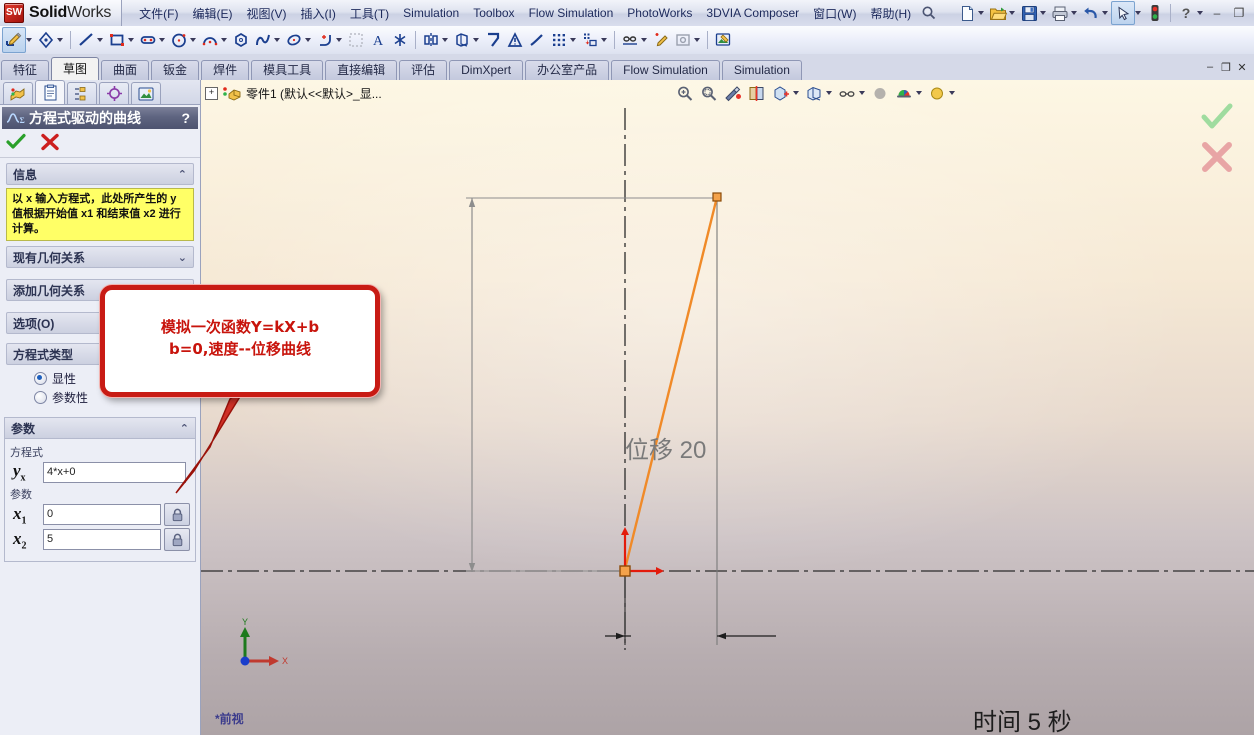 Image resolution: width=1254 pixels, height=735 pixels. I want to click on save-icon, so click(1029, 13).